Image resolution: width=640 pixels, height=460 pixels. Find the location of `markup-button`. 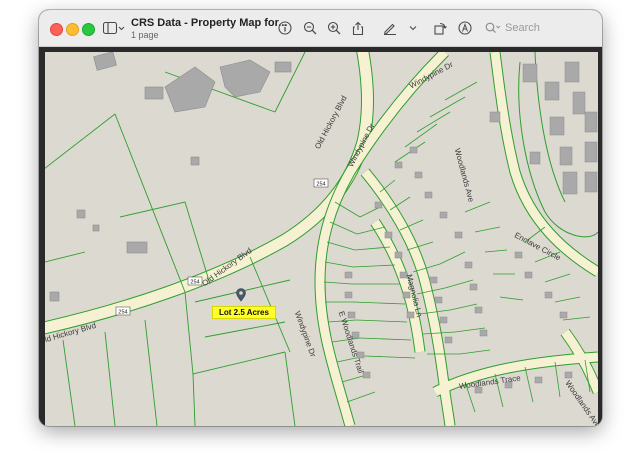

markup-button is located at coordinates (390, 28).